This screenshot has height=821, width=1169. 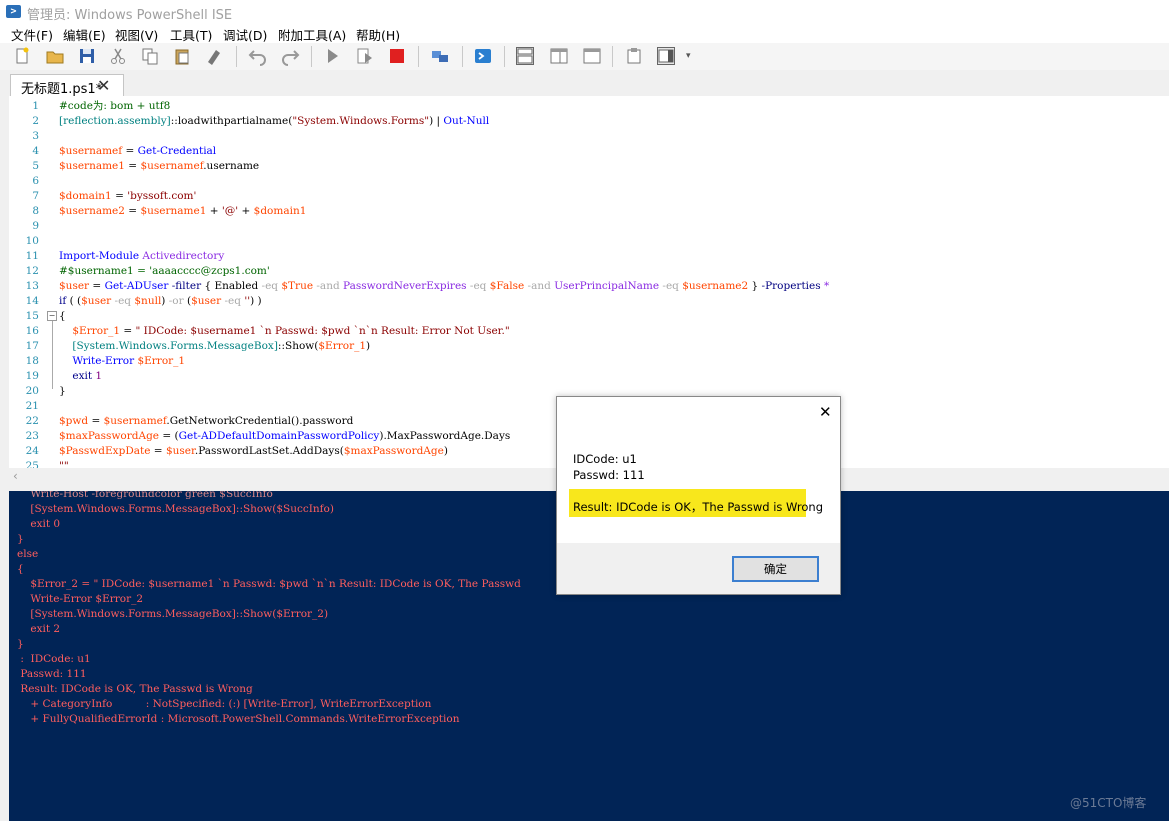 What do you see at coordinates (32, 346) in the screenshot?
I see `line-number: 17` at bounding box center [32, 346].